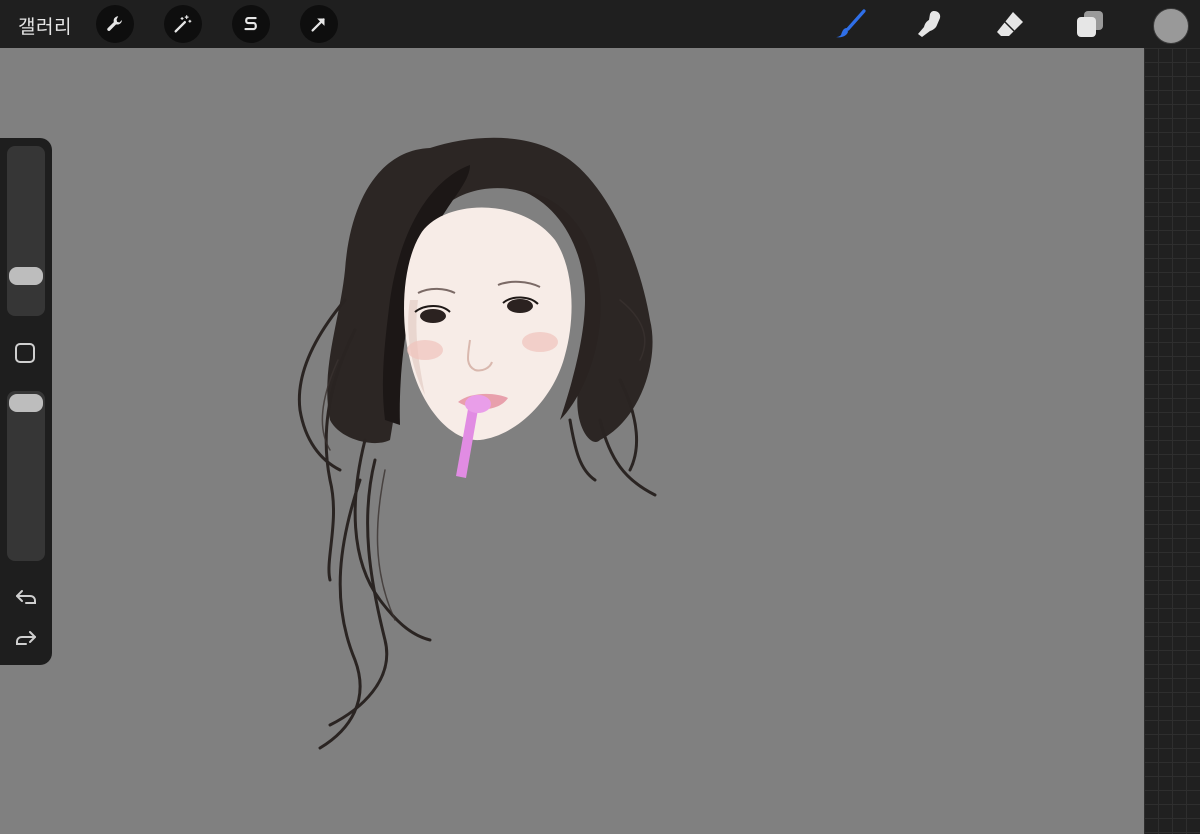 The image size is (1200, 834). Describe the element at coordinates (183, 24) in the screenshot. I see `magic-wand-icon` at that location.